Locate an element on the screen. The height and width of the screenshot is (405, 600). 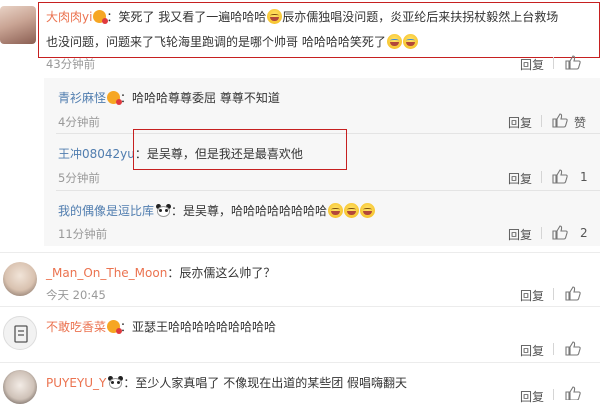
comment-3-line: 不敢吃香菜 ：亚瑟王哈哈哈哈哈哈哈哈哈 is located at coordinates (161, 327).